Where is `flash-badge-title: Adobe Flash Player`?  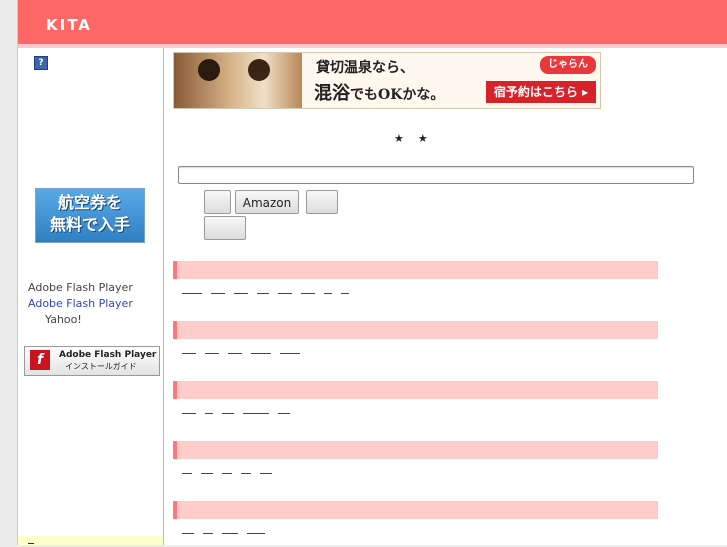
flash-badge-title: Adobe Flash Player is located at coordinates (108, 355).